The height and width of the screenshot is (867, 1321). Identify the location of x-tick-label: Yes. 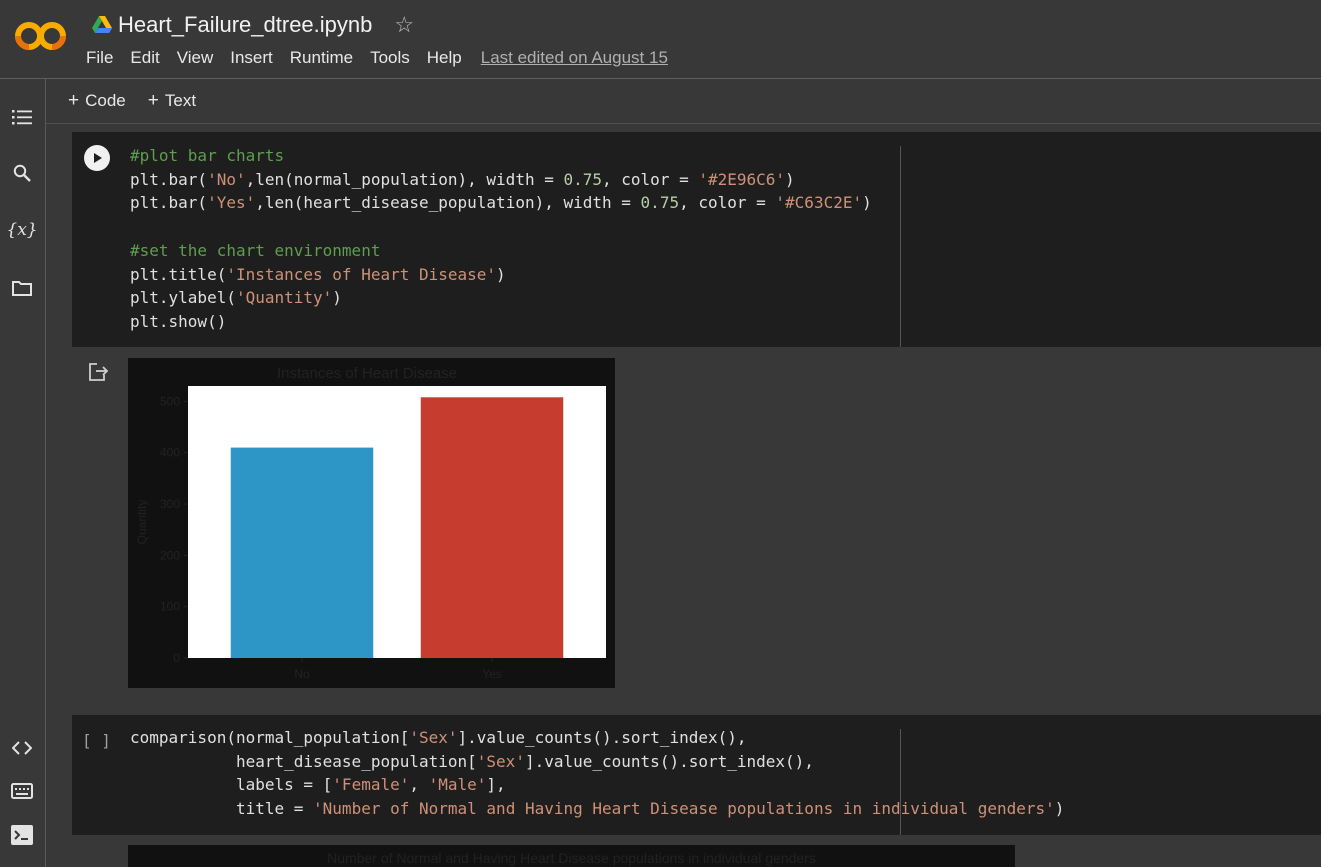
(492, 674).